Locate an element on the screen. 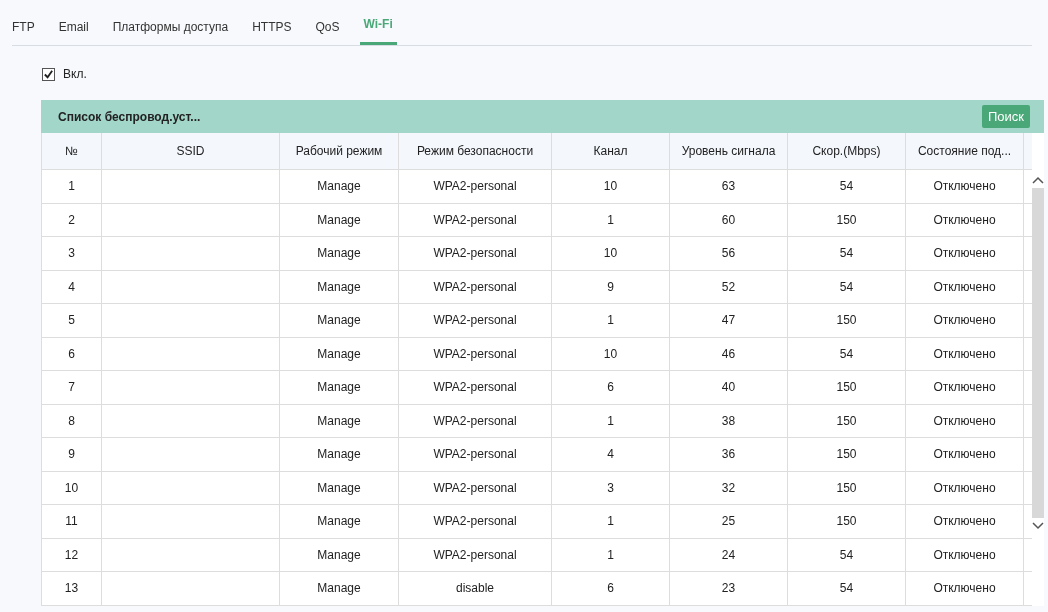 This screenshot has width=1048, height=612. table-cell: 12 is located at coordinates (71, 554).